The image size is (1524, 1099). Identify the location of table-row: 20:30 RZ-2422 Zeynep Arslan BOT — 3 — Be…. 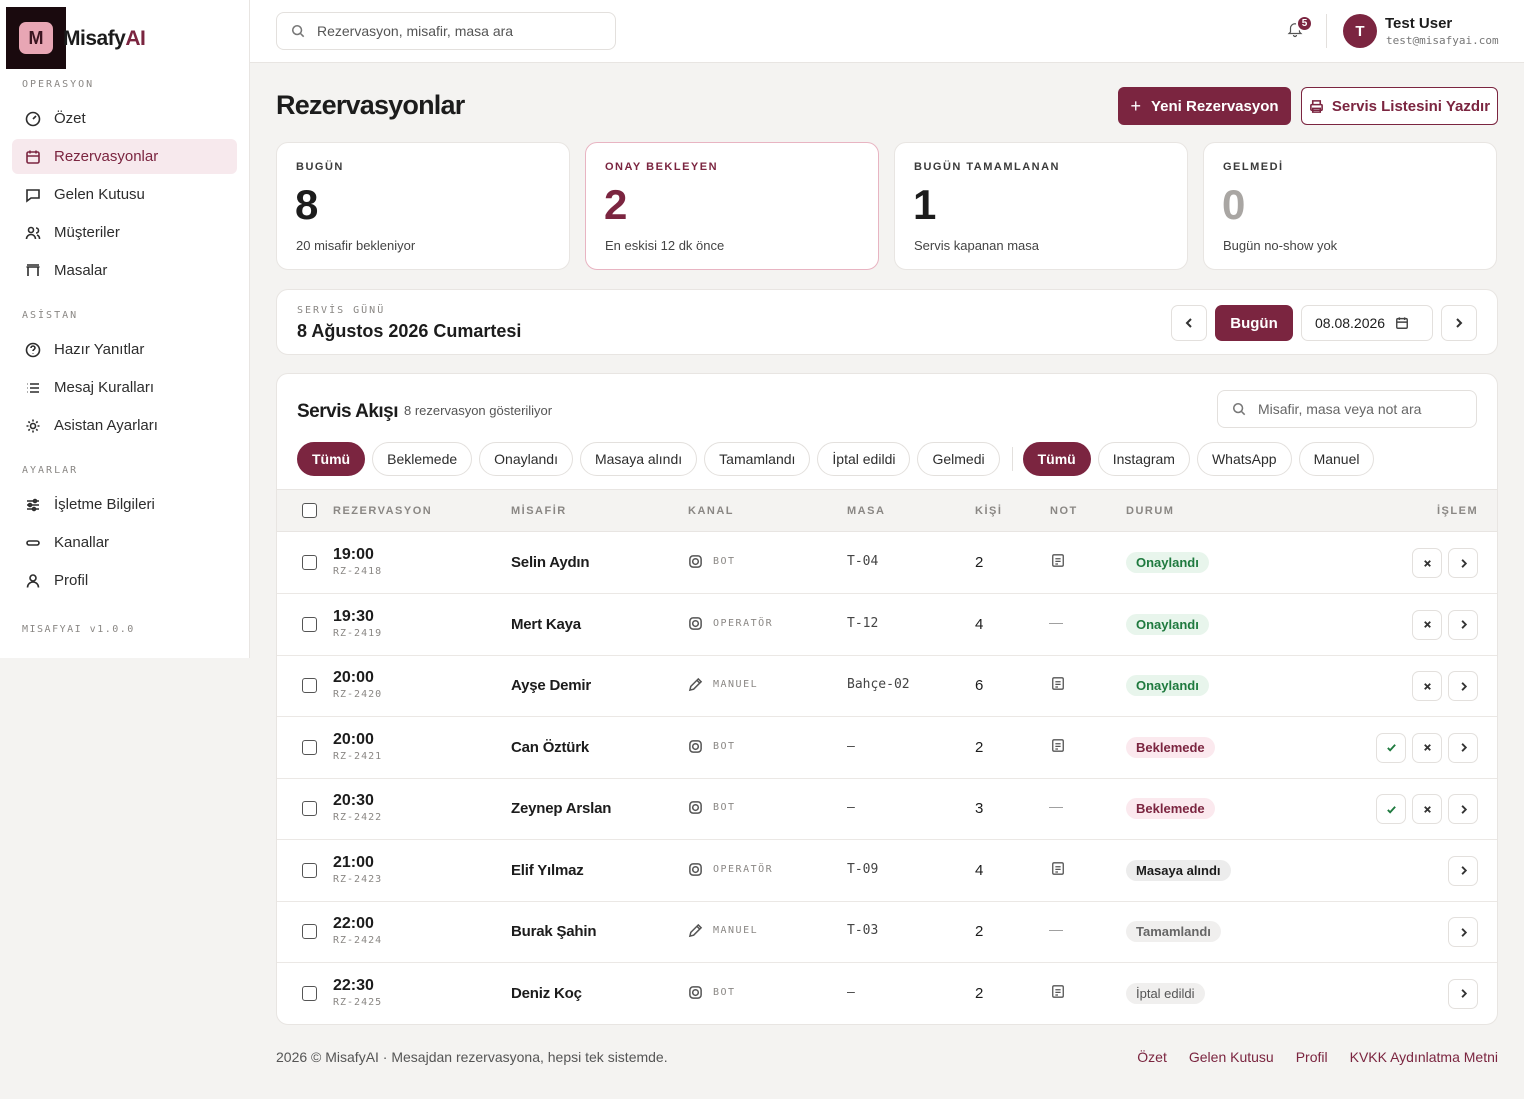
(887, 809).